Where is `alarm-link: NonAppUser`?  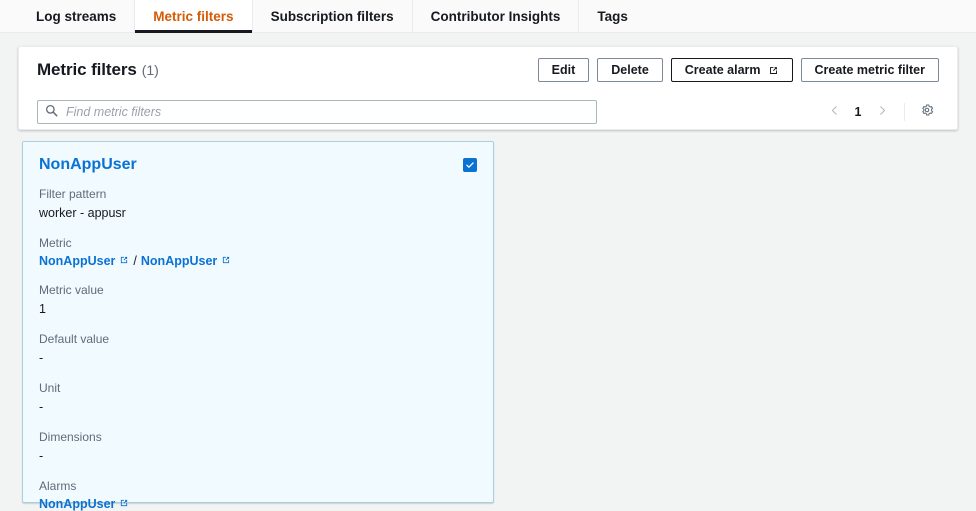 alarm-link: NonAppUser is located at coordinates (84, 504).